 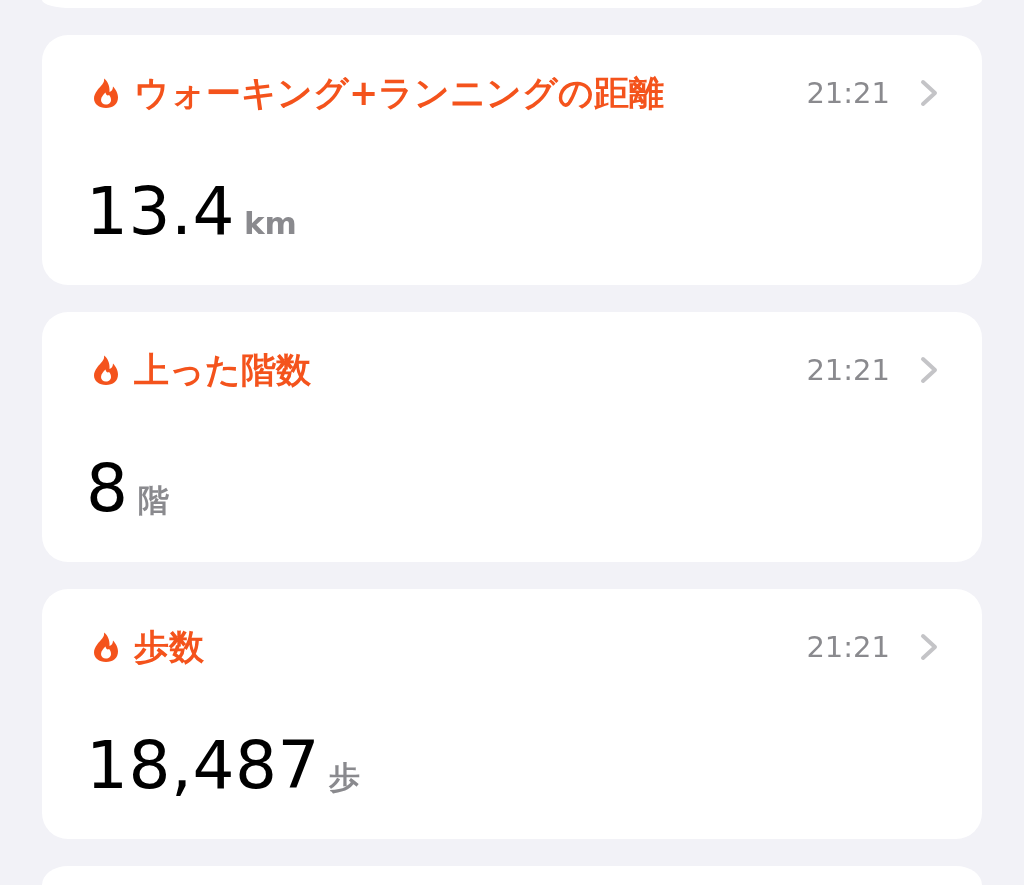 What do you see at coordinates (107, 489) in the screenshot?
I see `metric-value: 8` at bounding box center [107, 489].